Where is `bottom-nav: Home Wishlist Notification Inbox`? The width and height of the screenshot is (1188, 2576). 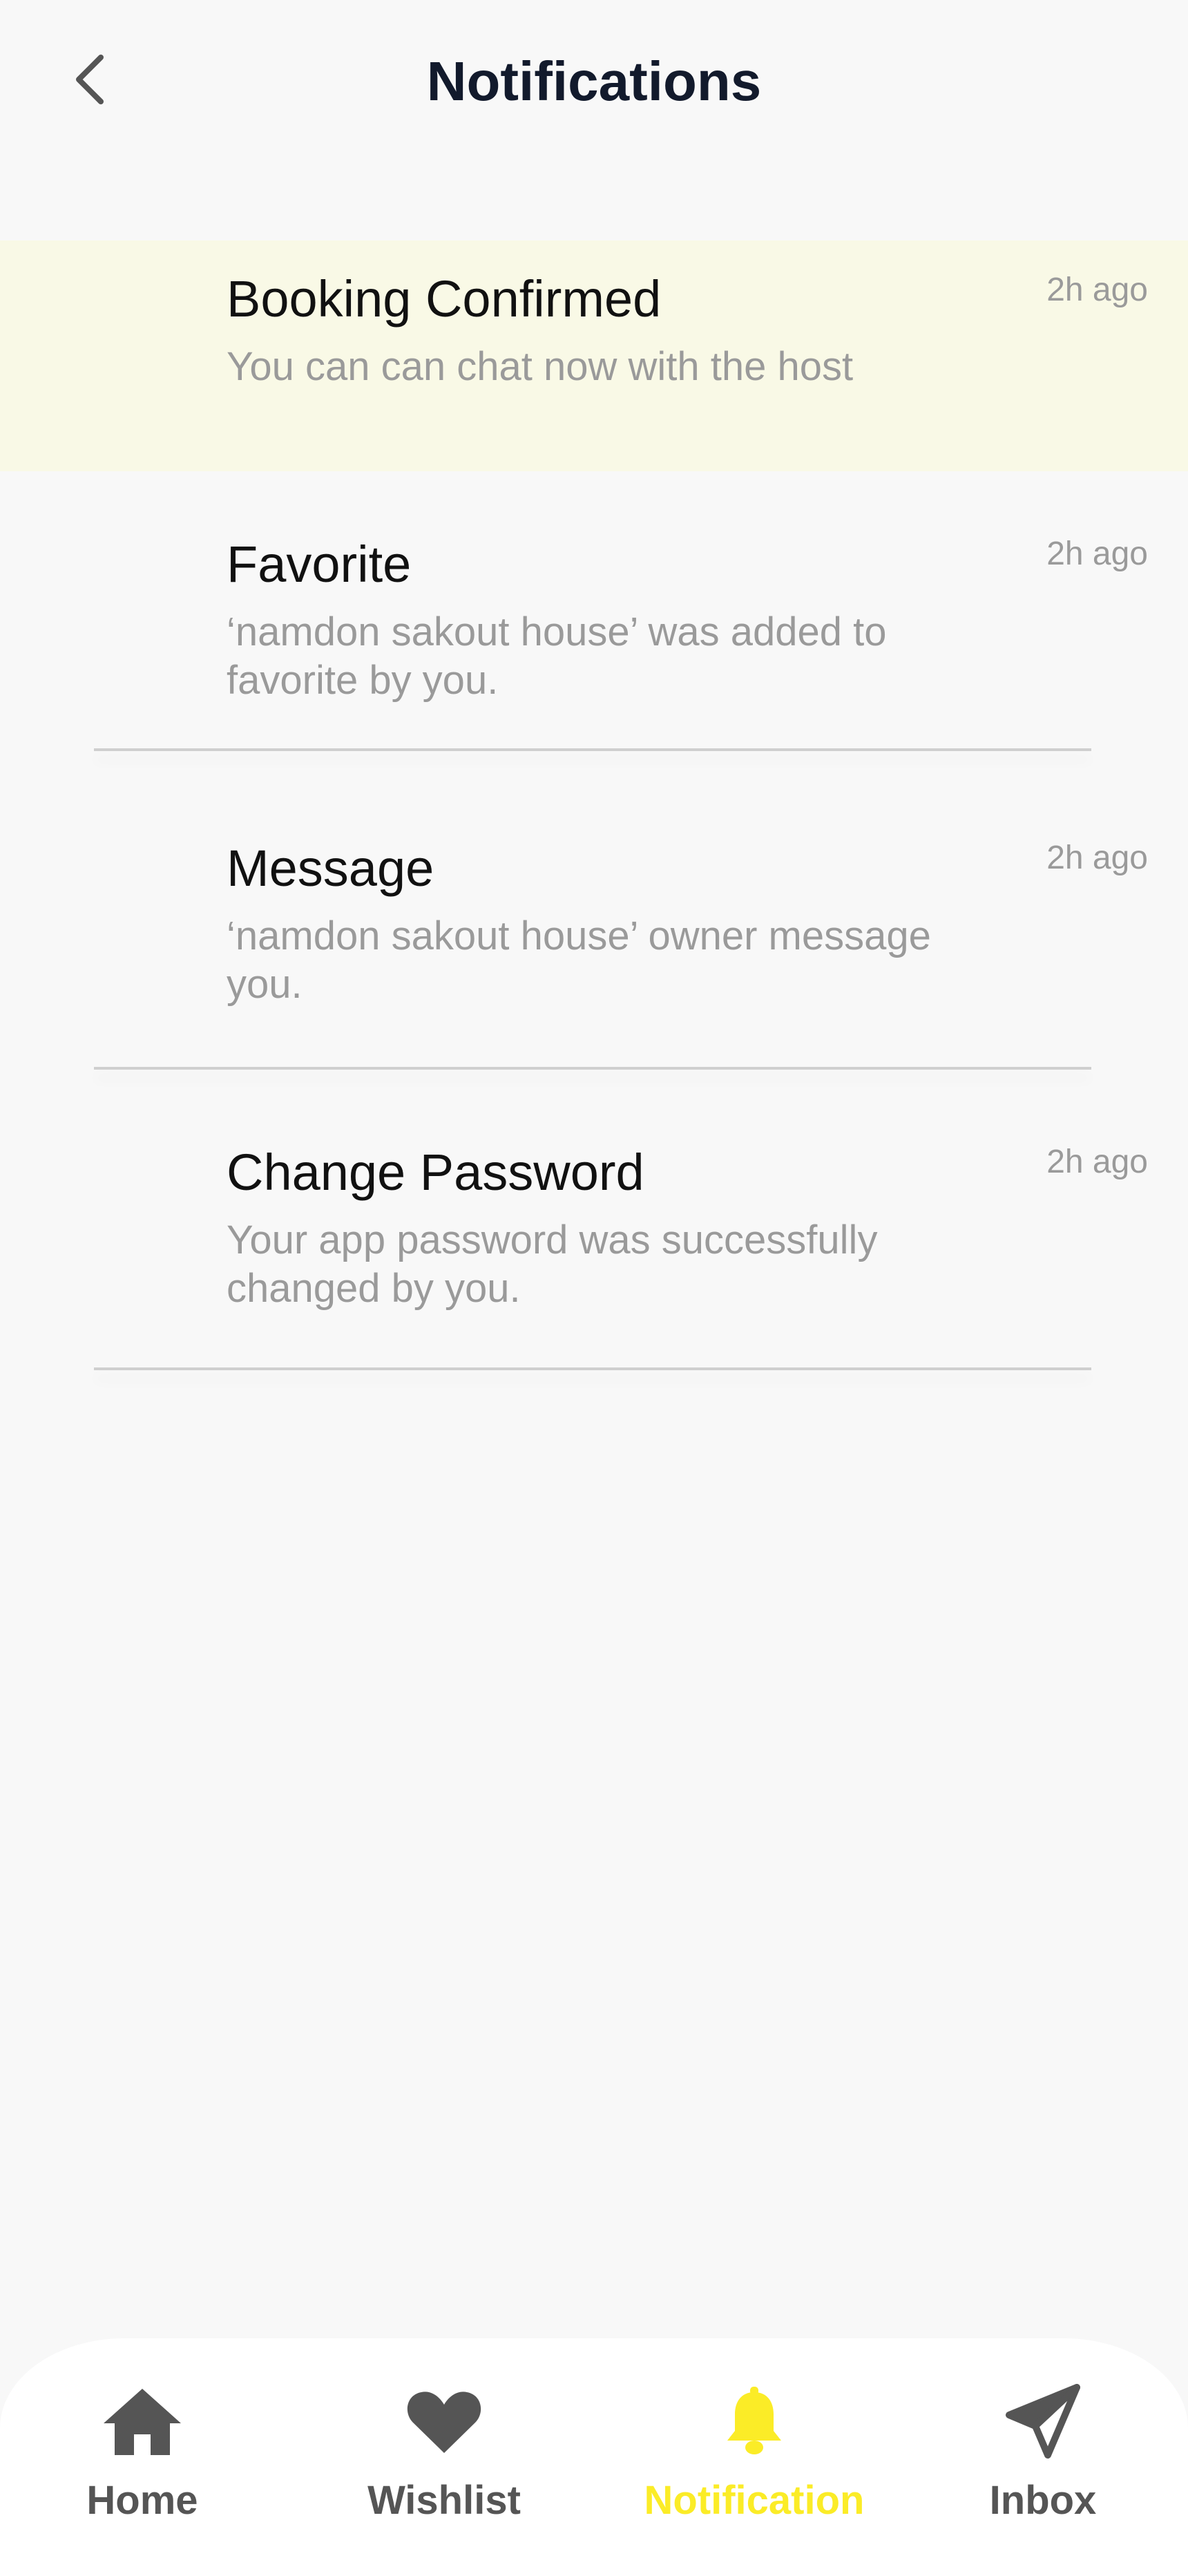 bottom-nav: Home Wishlist Notification Inbox is located at coordinates (594, 2457).